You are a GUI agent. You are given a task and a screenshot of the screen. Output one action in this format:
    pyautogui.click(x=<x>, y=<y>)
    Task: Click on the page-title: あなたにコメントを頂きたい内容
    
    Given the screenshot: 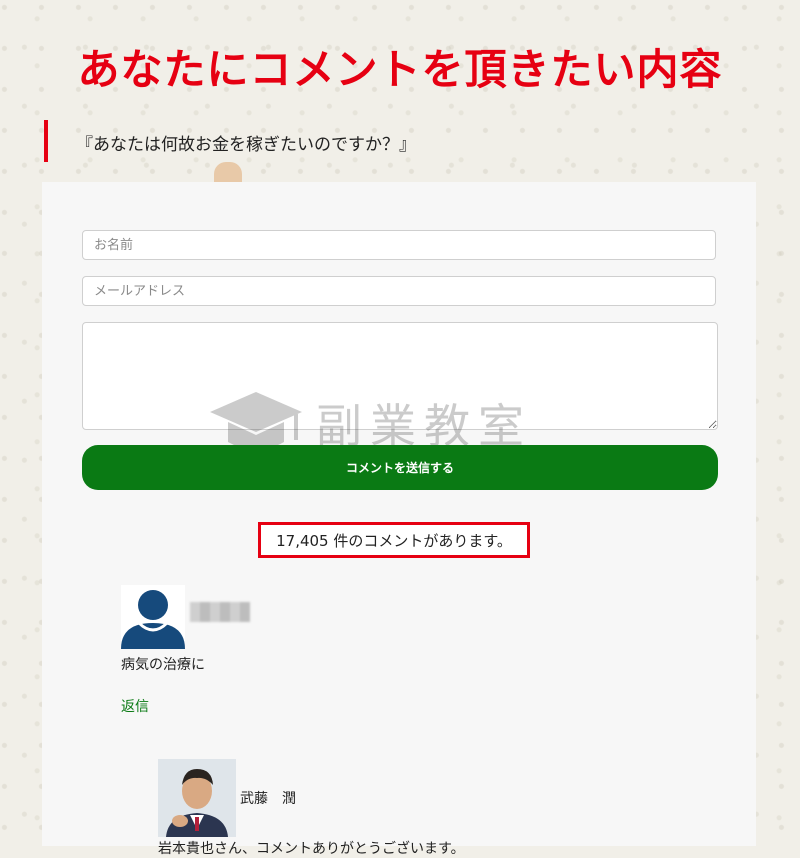 What is the action you would take?
    pyautogui.click(x=400, y=69)
    